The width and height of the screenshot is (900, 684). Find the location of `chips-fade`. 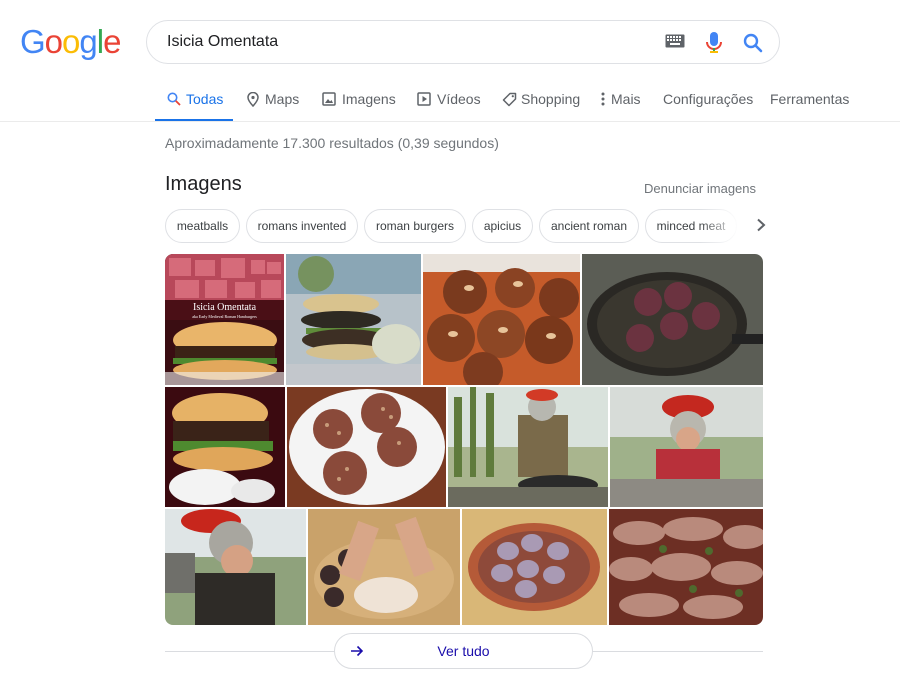

chips-fade is located at coordinates (720, 226).